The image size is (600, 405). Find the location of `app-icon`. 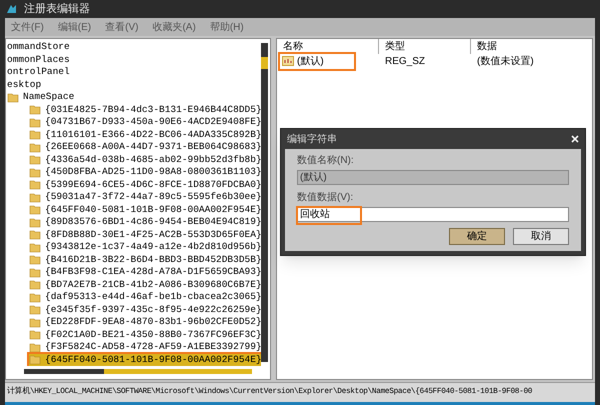

app-icon is located at coordinates (12, 9).